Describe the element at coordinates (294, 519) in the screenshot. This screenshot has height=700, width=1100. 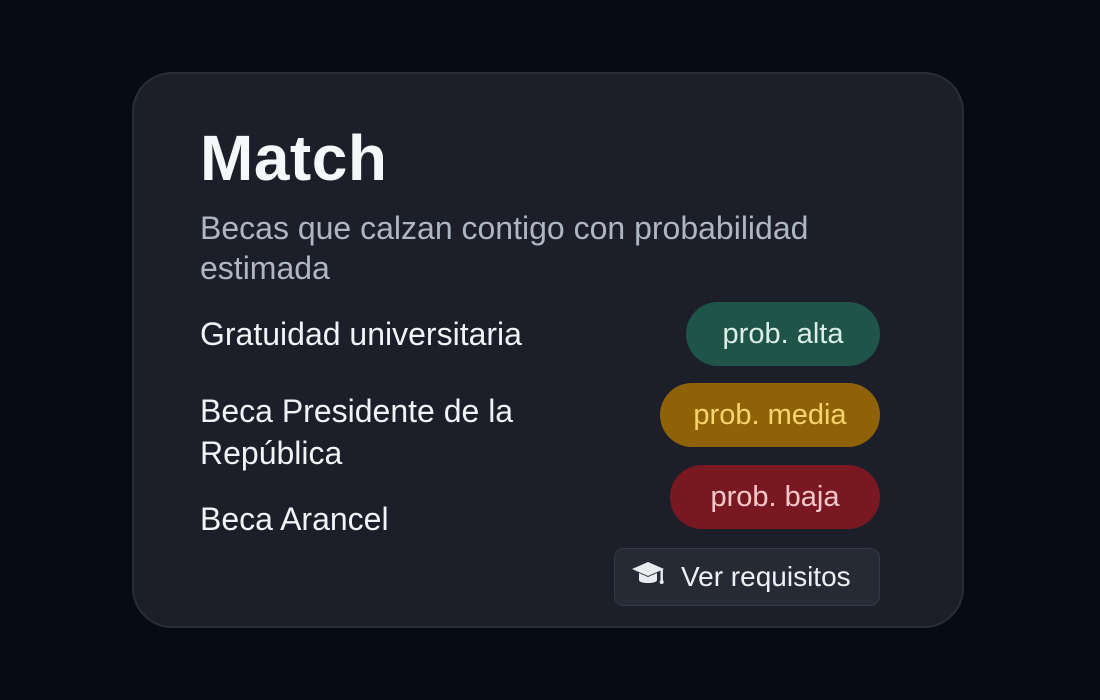
I see `scholarship-name-arancel: Beca Arancel` at that location.